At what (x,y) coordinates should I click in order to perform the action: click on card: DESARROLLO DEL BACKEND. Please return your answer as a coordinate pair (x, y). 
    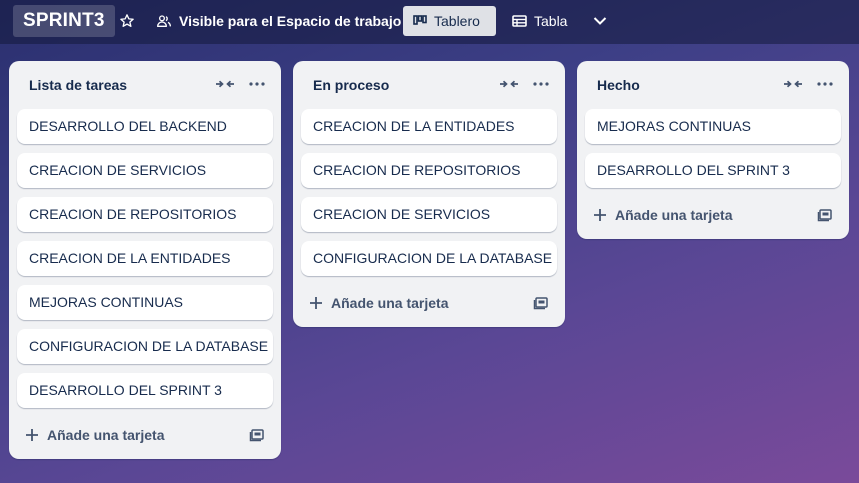
    Looking at the image, I should click on (145, 126).